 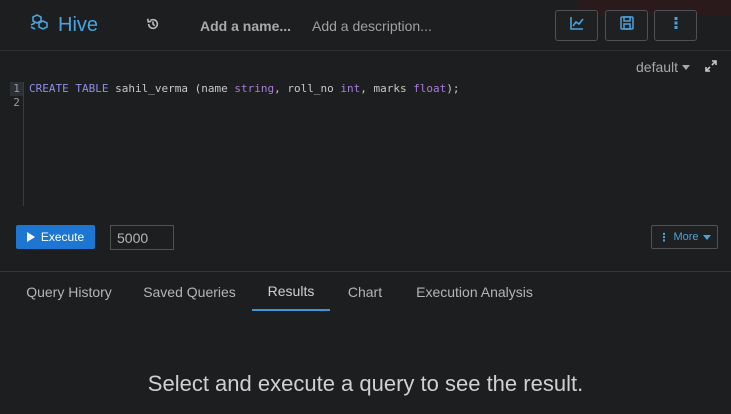 I want to click on code-text: );, so click(x=453, y=88).